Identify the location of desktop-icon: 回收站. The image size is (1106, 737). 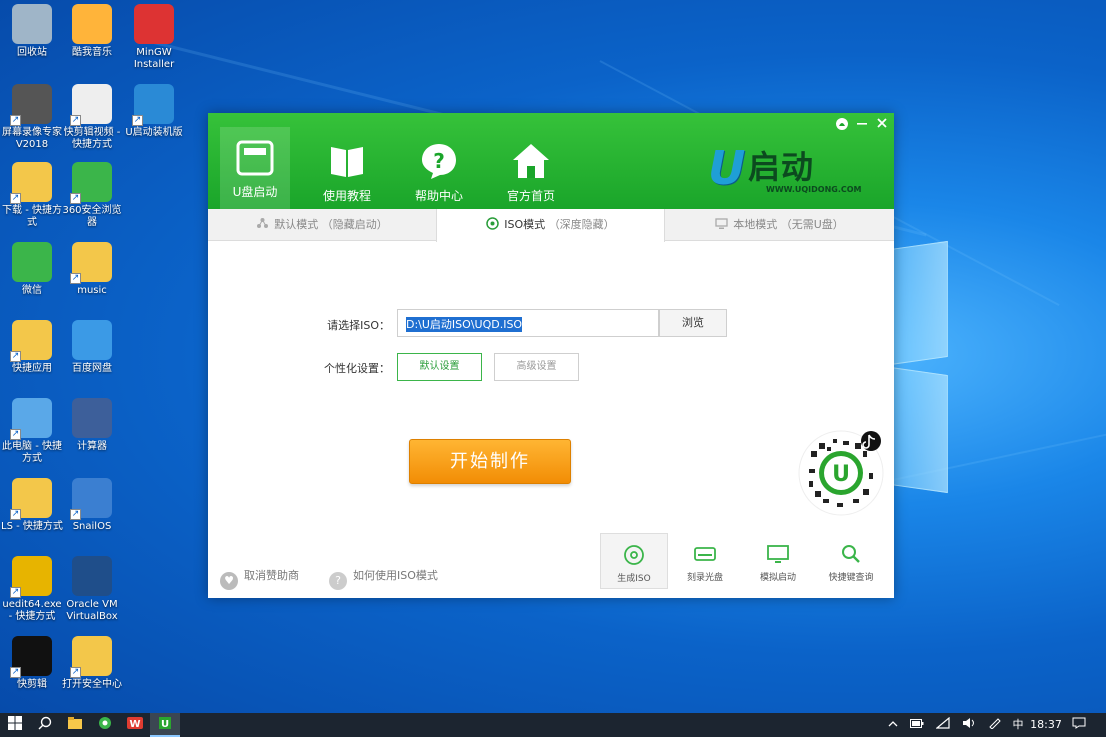
(32, 31).